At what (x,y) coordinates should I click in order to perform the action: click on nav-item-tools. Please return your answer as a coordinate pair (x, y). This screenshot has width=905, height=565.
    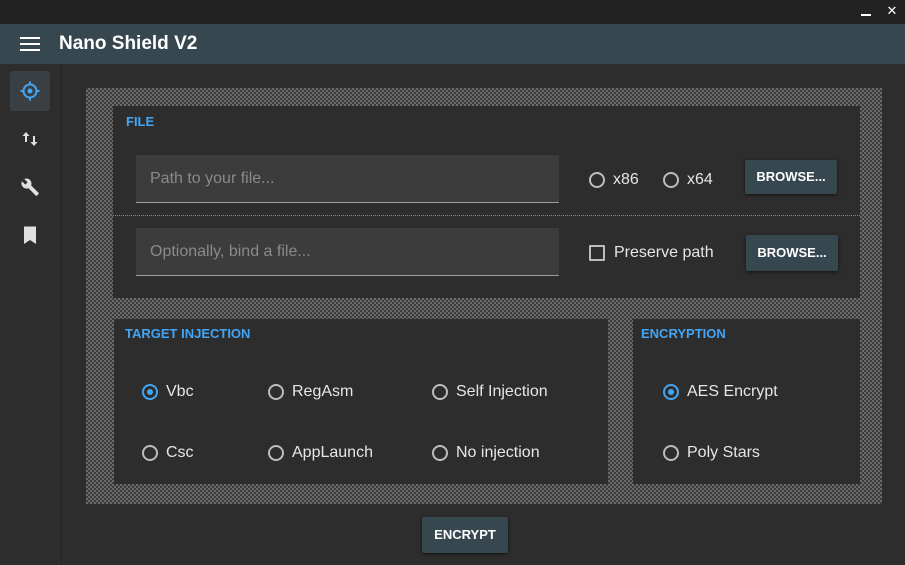
    Looking at the image, I should click on (30, 187).